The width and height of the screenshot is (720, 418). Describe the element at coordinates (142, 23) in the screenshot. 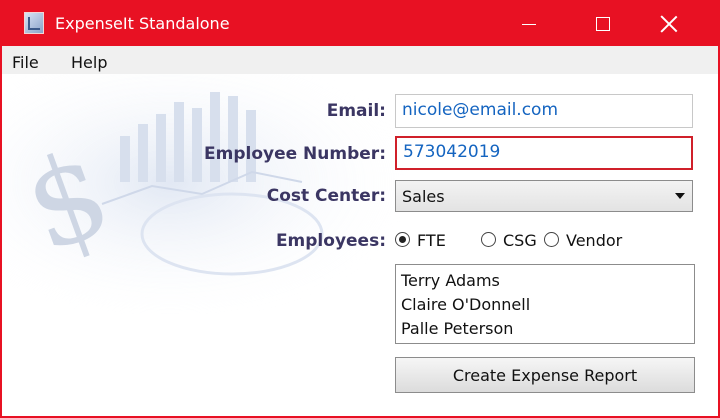

I see `window-title: ExpenseIt Standalone` at that location.